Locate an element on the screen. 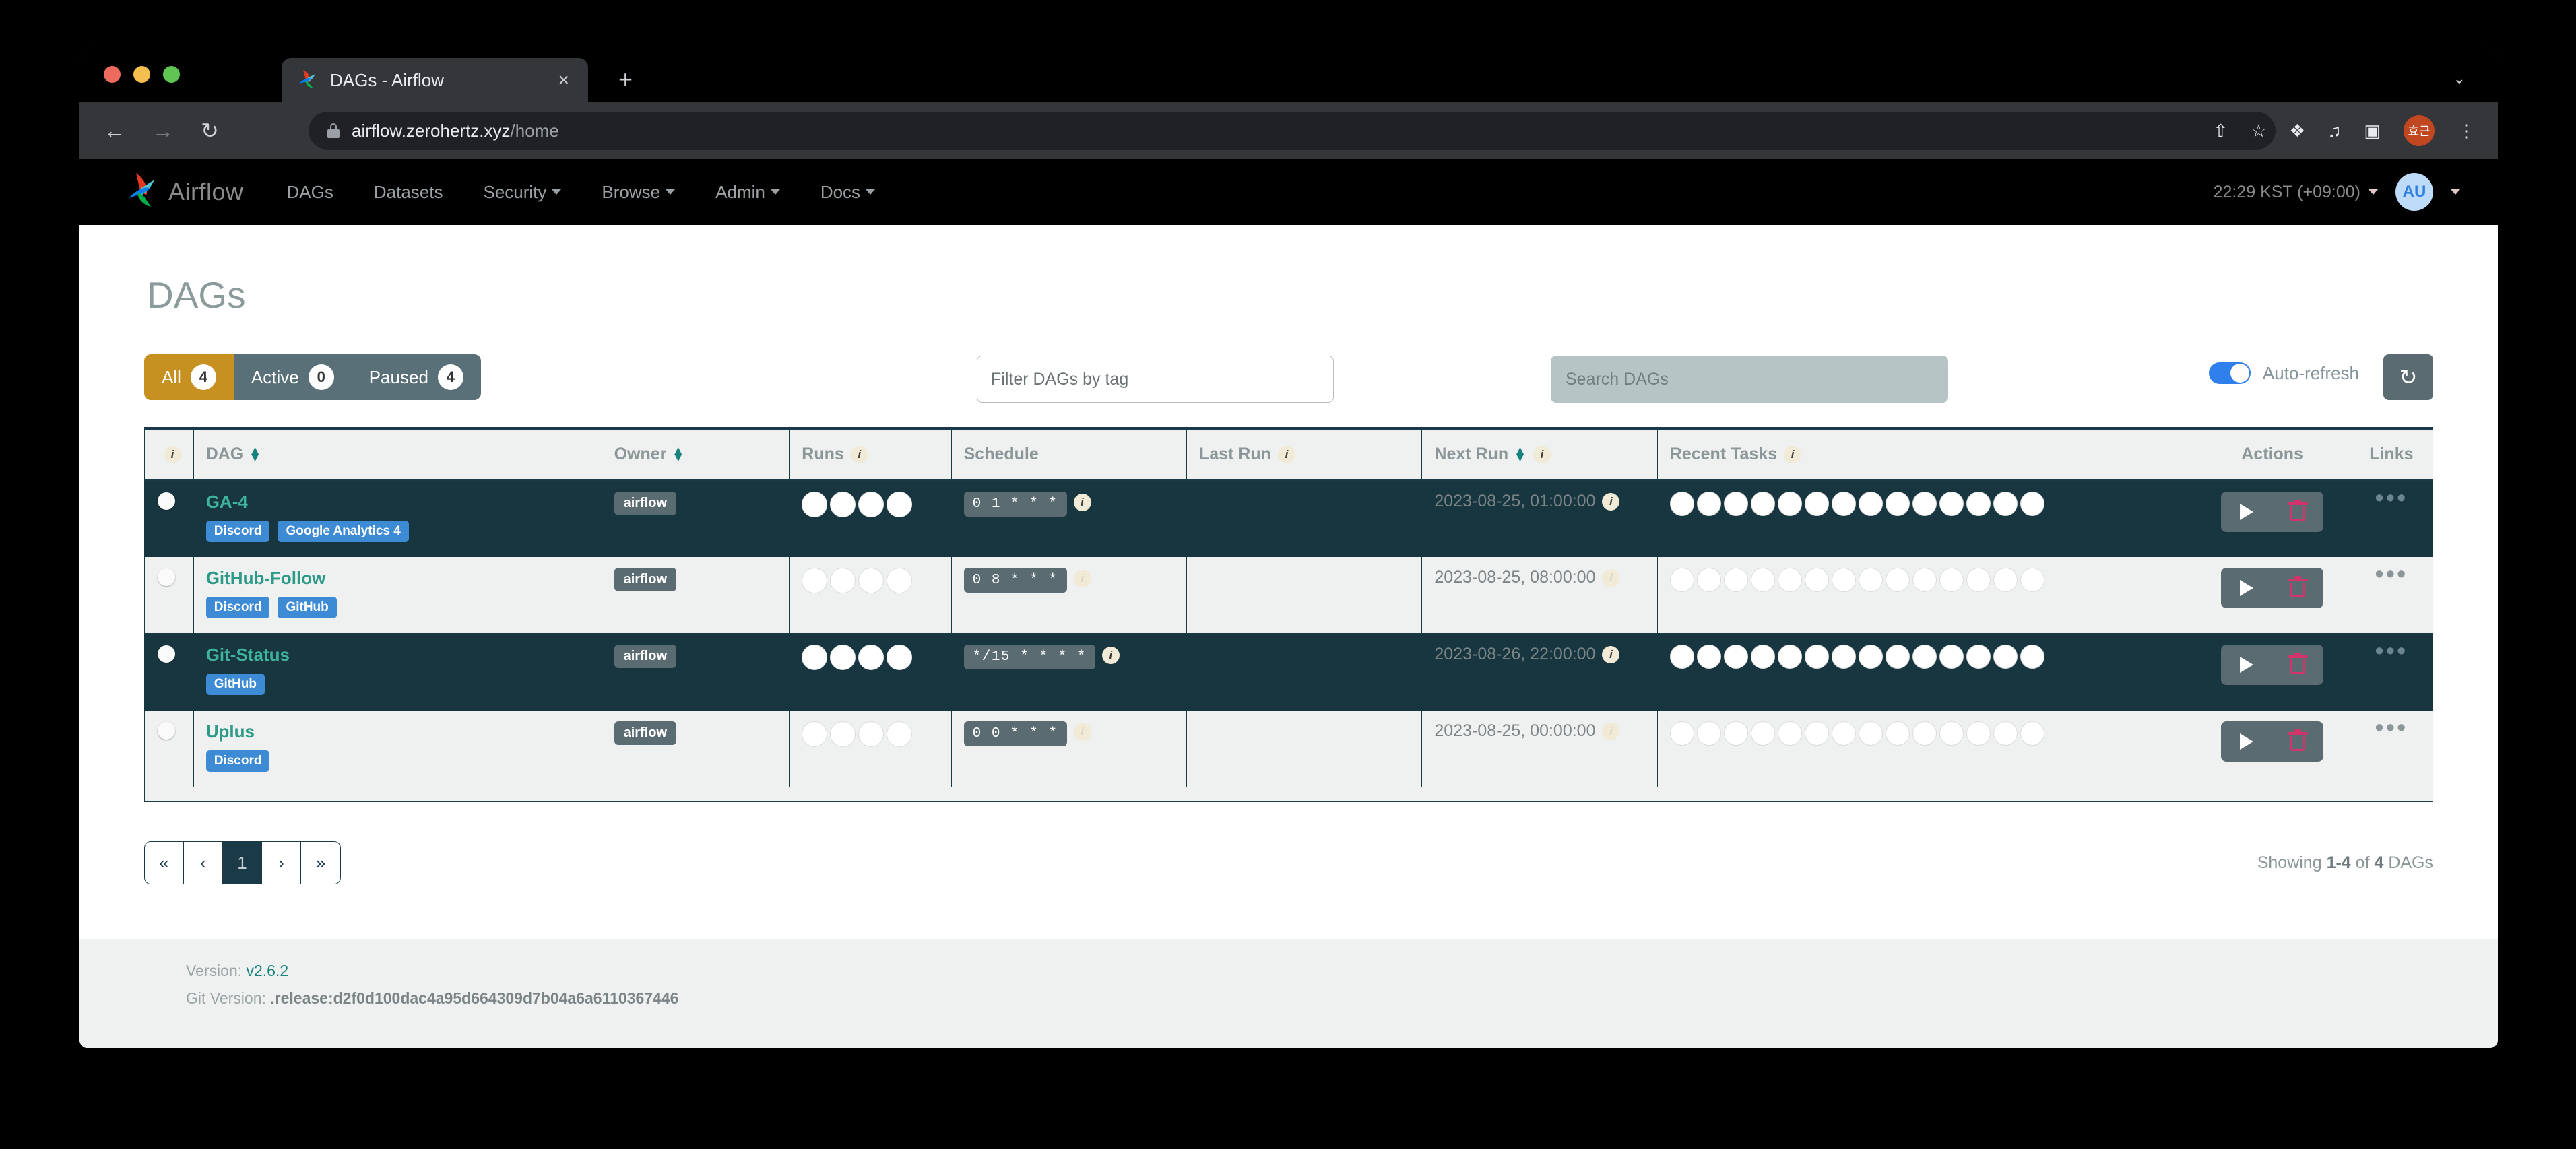  chevron-down-icon is located at coordinates (2455, 192).